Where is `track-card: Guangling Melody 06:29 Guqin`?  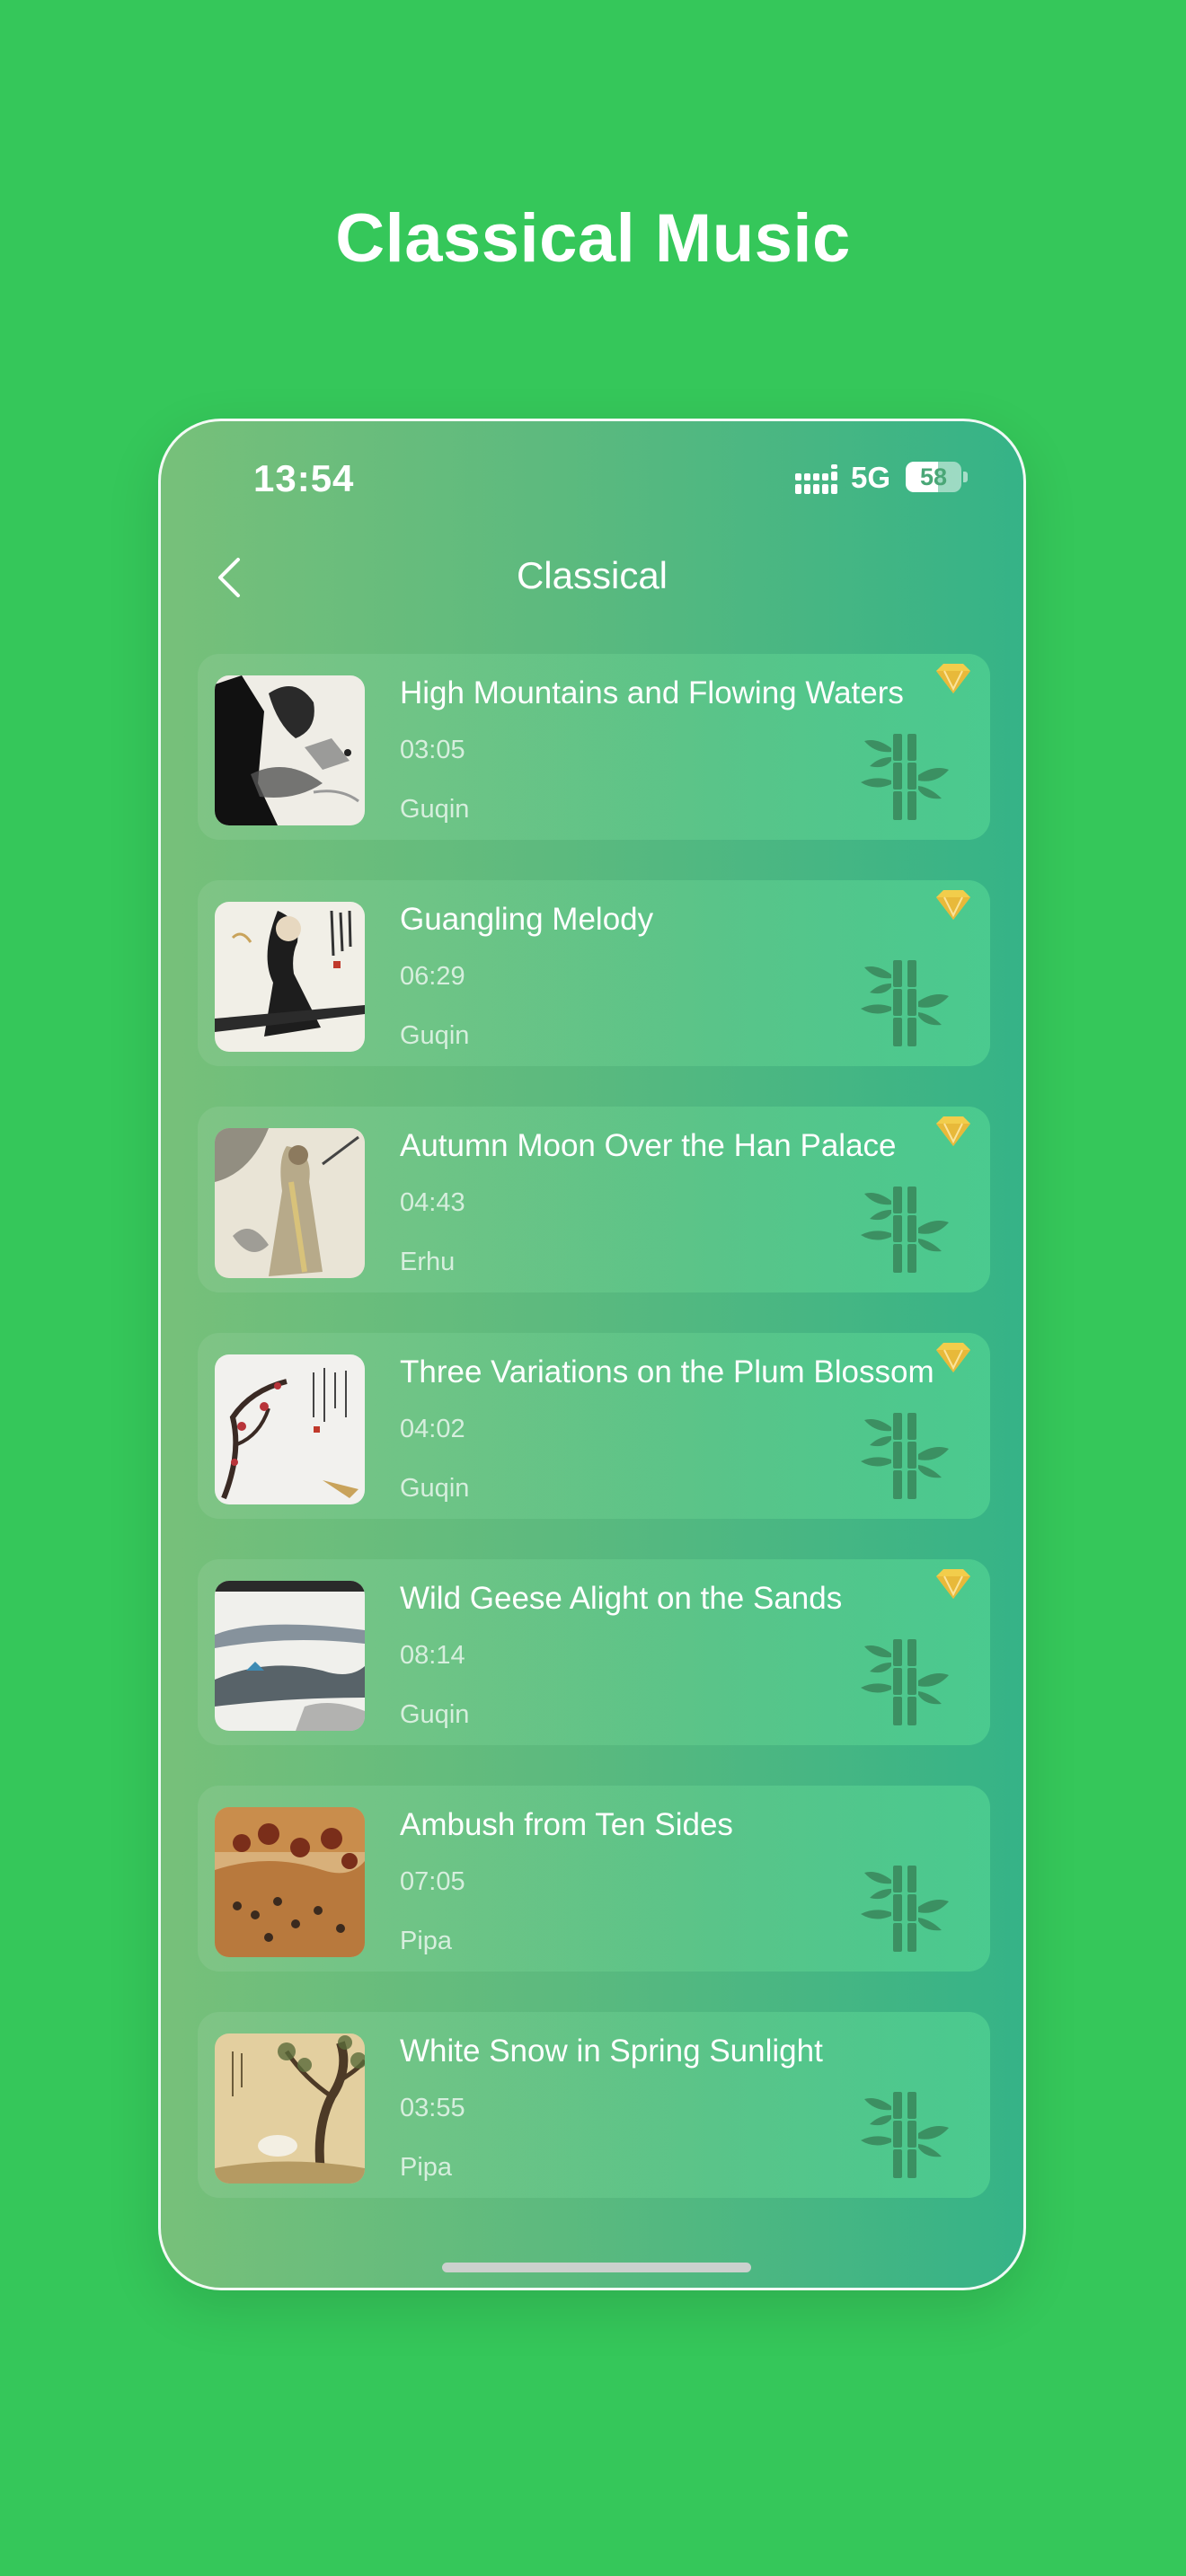
track-card: Guangling Melody 06:29 Guqin is located at coordinates (594, 973).